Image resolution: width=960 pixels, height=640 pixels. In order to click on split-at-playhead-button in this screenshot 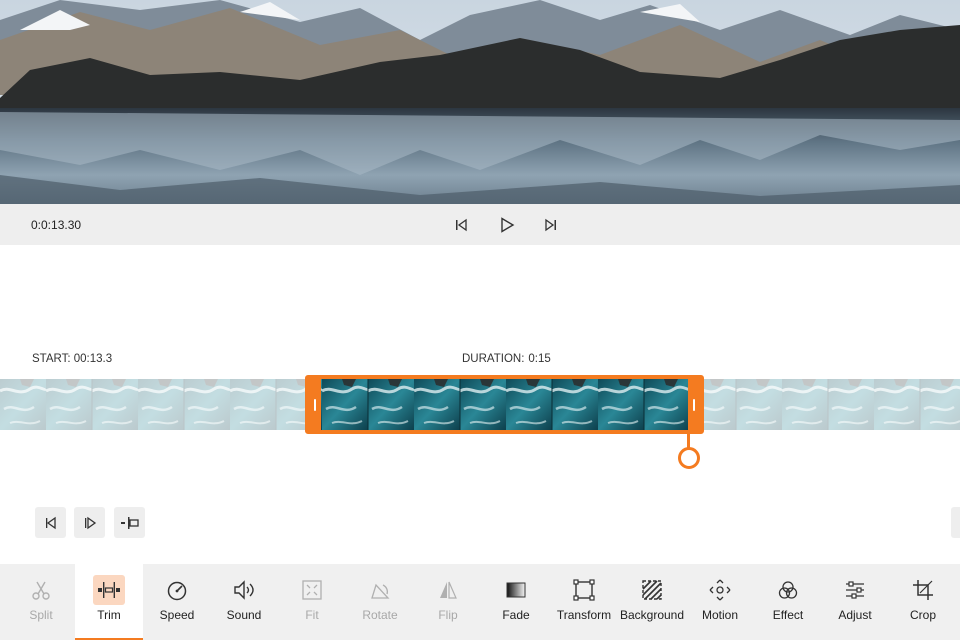, I will do `click(129, 522)`.